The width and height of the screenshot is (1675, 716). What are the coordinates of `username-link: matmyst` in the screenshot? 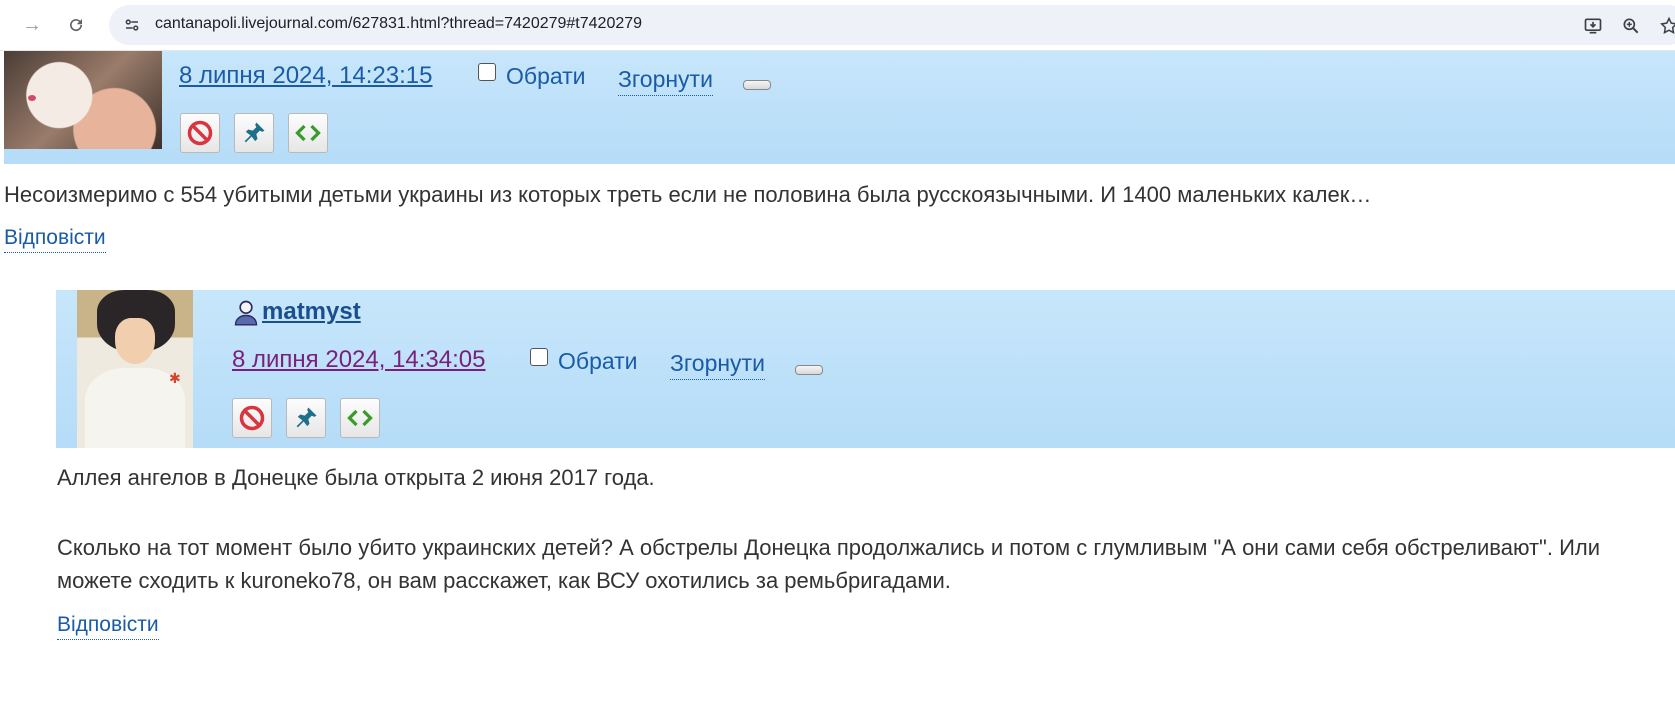 It's located at (311, 312).